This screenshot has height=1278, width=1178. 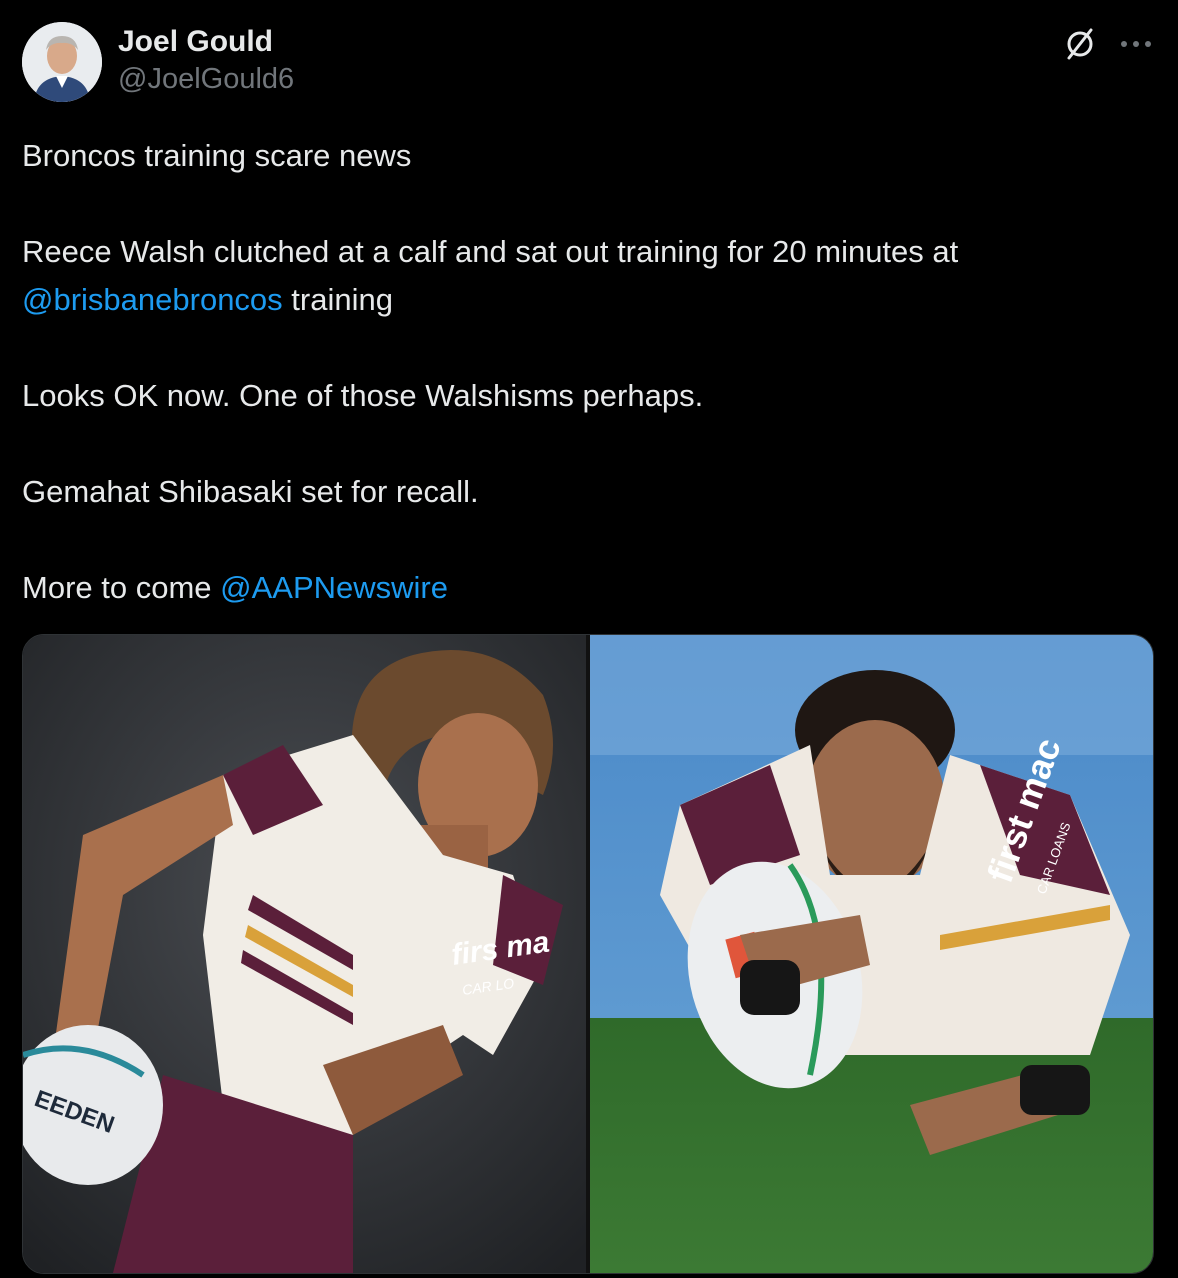 What do you see at coordinates (121, 587) in the screenshot?
I see `tweet-line-text: More to come` at bounding box center [121, 587].